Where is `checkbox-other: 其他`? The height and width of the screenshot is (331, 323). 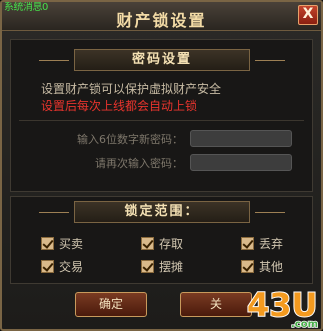
checkbox-other: 其他 is located at coordinates (262, 266).